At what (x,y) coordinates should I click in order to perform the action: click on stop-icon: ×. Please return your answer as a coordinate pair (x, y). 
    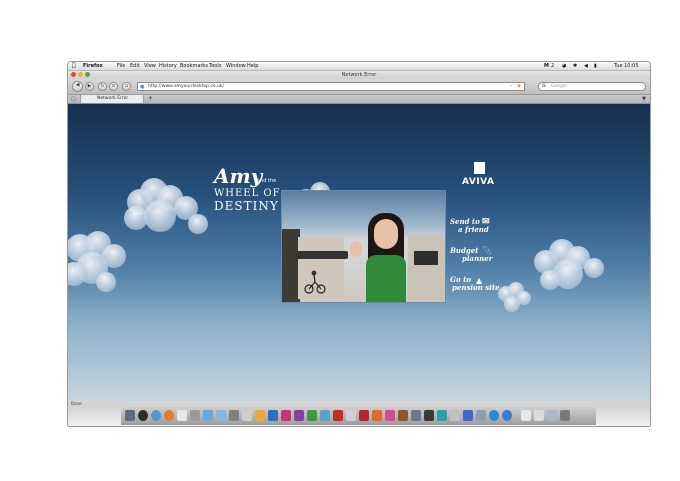
    Looking at the image, I should click on (113, 86).